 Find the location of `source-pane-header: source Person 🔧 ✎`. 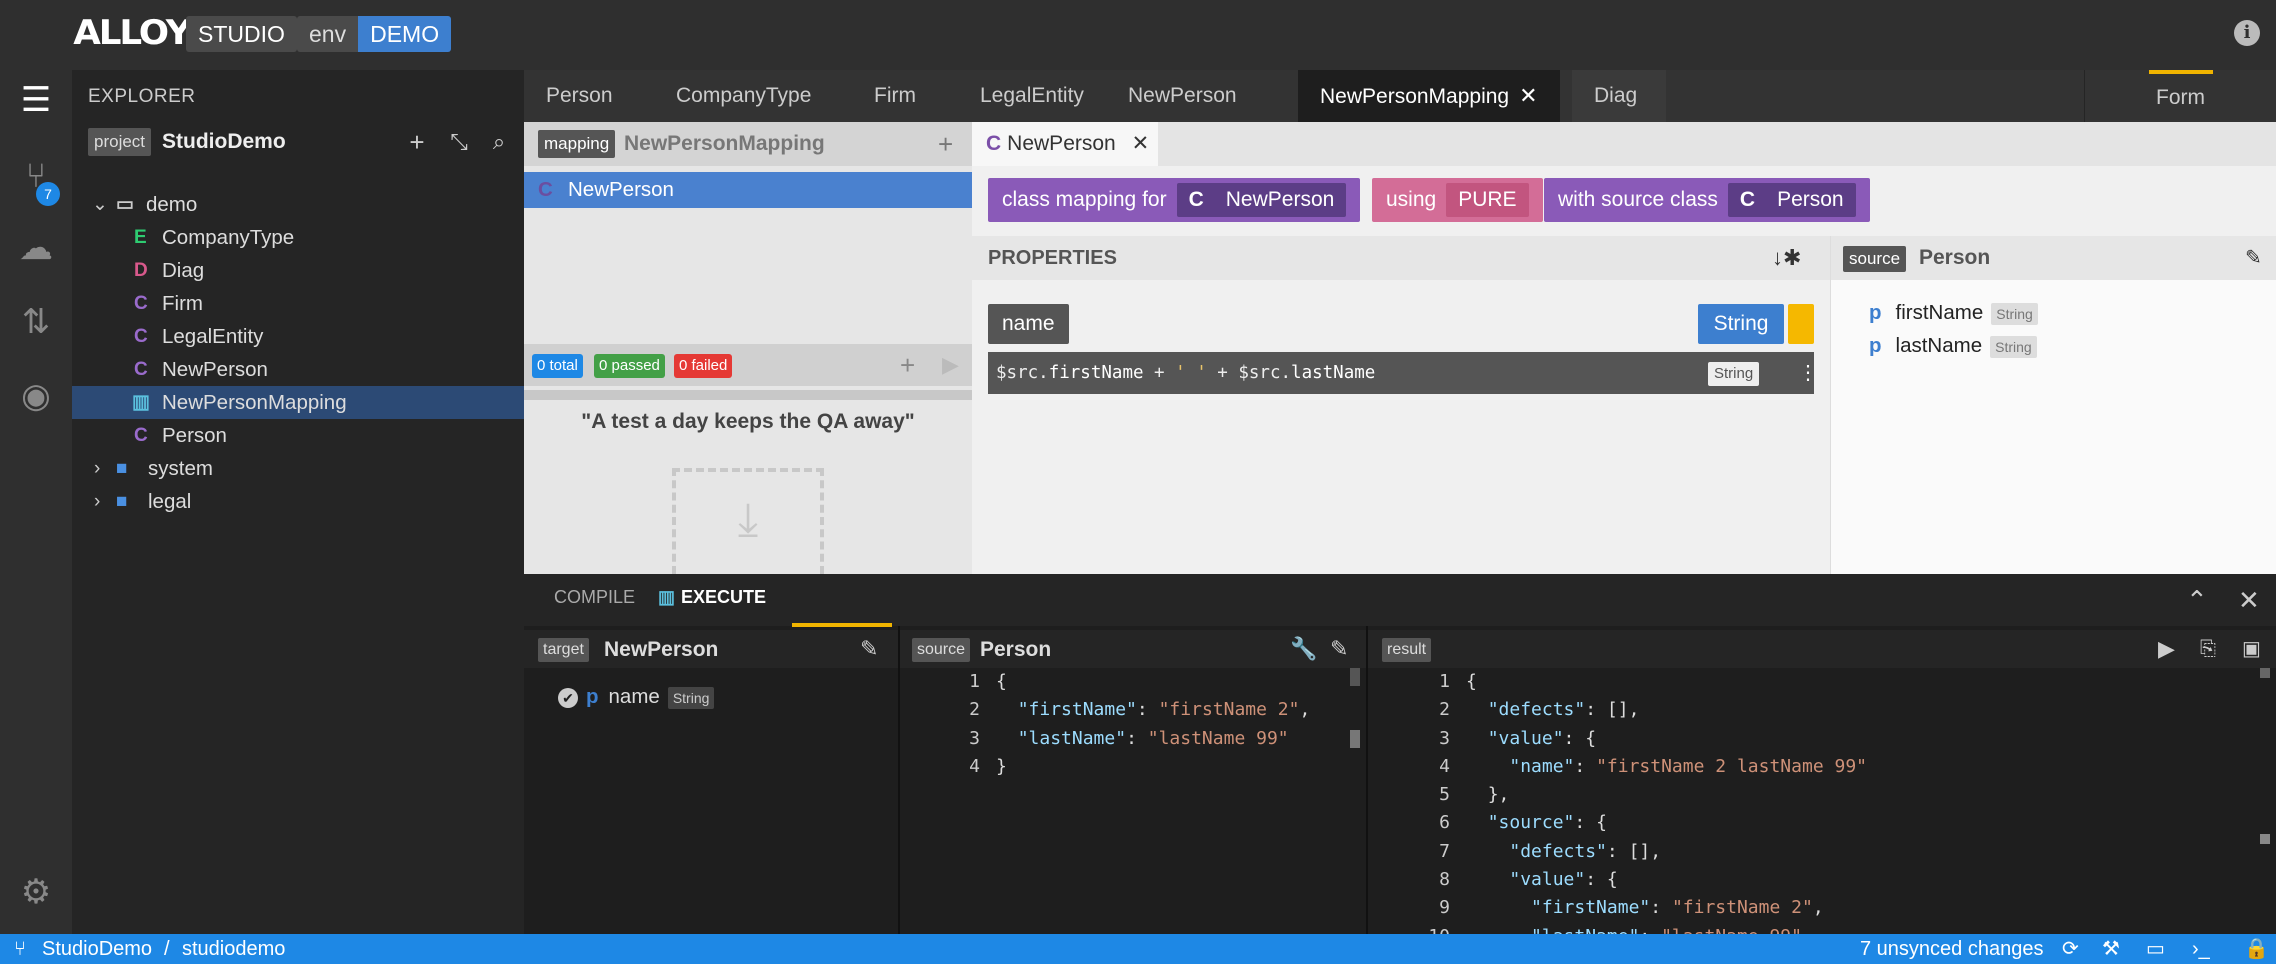

source-pane-header: source Person 🔧 ✎ is located at coordinates (1133, 649).